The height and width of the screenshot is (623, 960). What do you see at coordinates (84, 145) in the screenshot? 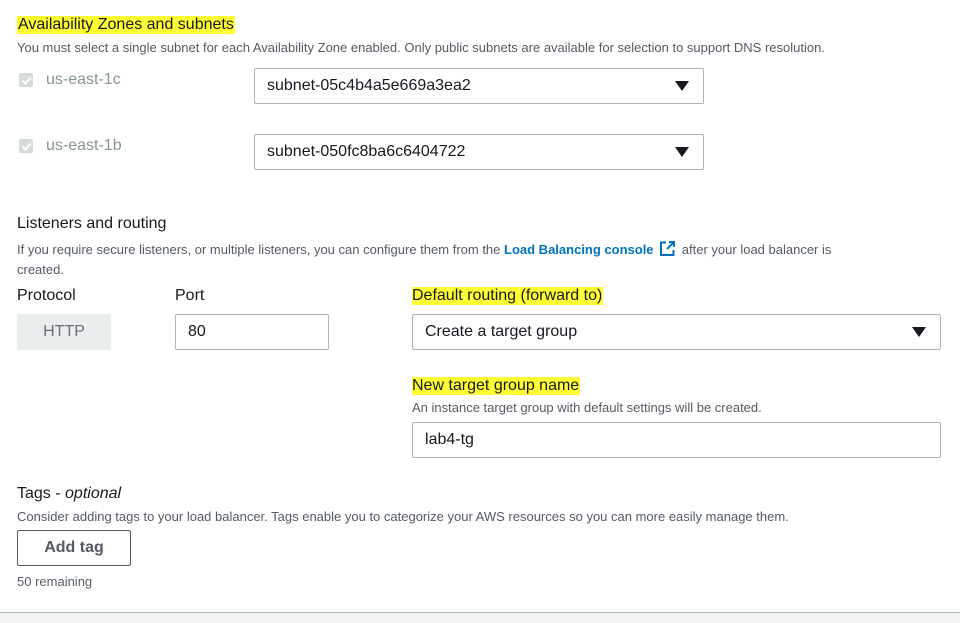
I see `az-label-us-east-1b: us-east-1b` at bounding box center [84, 145].